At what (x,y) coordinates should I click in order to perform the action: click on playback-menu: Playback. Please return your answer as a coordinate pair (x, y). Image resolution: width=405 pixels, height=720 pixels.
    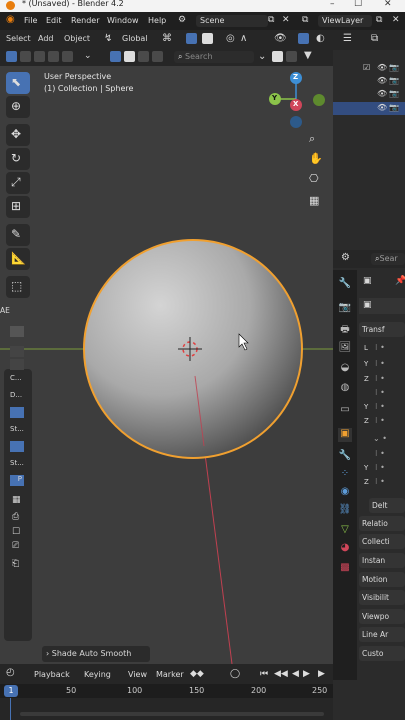
    Looking at the image, I should click on (52, 674).